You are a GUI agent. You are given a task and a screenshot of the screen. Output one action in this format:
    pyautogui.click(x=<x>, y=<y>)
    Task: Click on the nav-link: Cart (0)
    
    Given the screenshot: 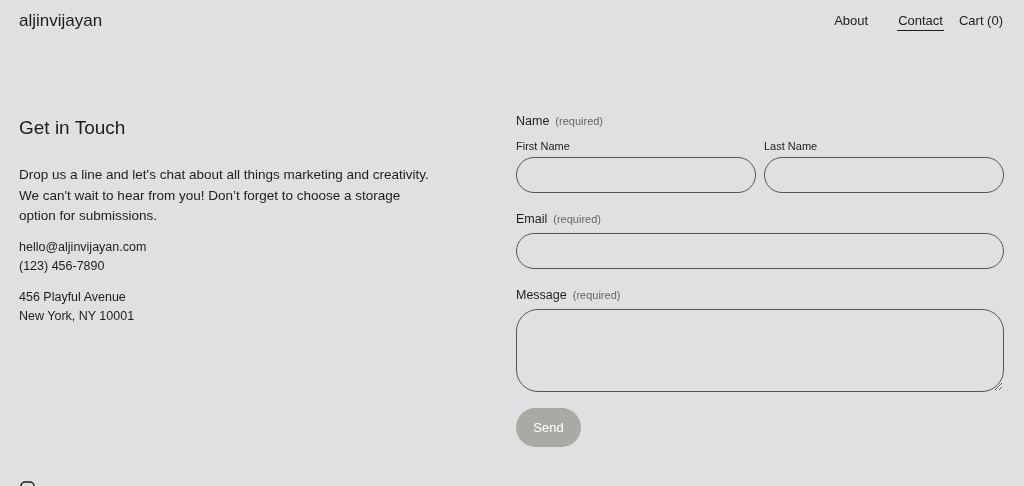 What is the action you would take?
    pyautogui.click(x=980, y=21)
    